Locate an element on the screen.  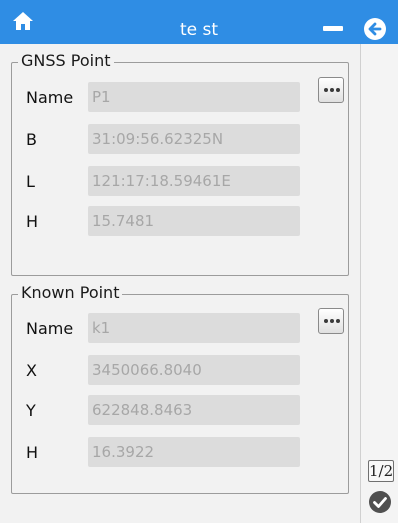
known-h-label: H is located at coordinates (32, 452).